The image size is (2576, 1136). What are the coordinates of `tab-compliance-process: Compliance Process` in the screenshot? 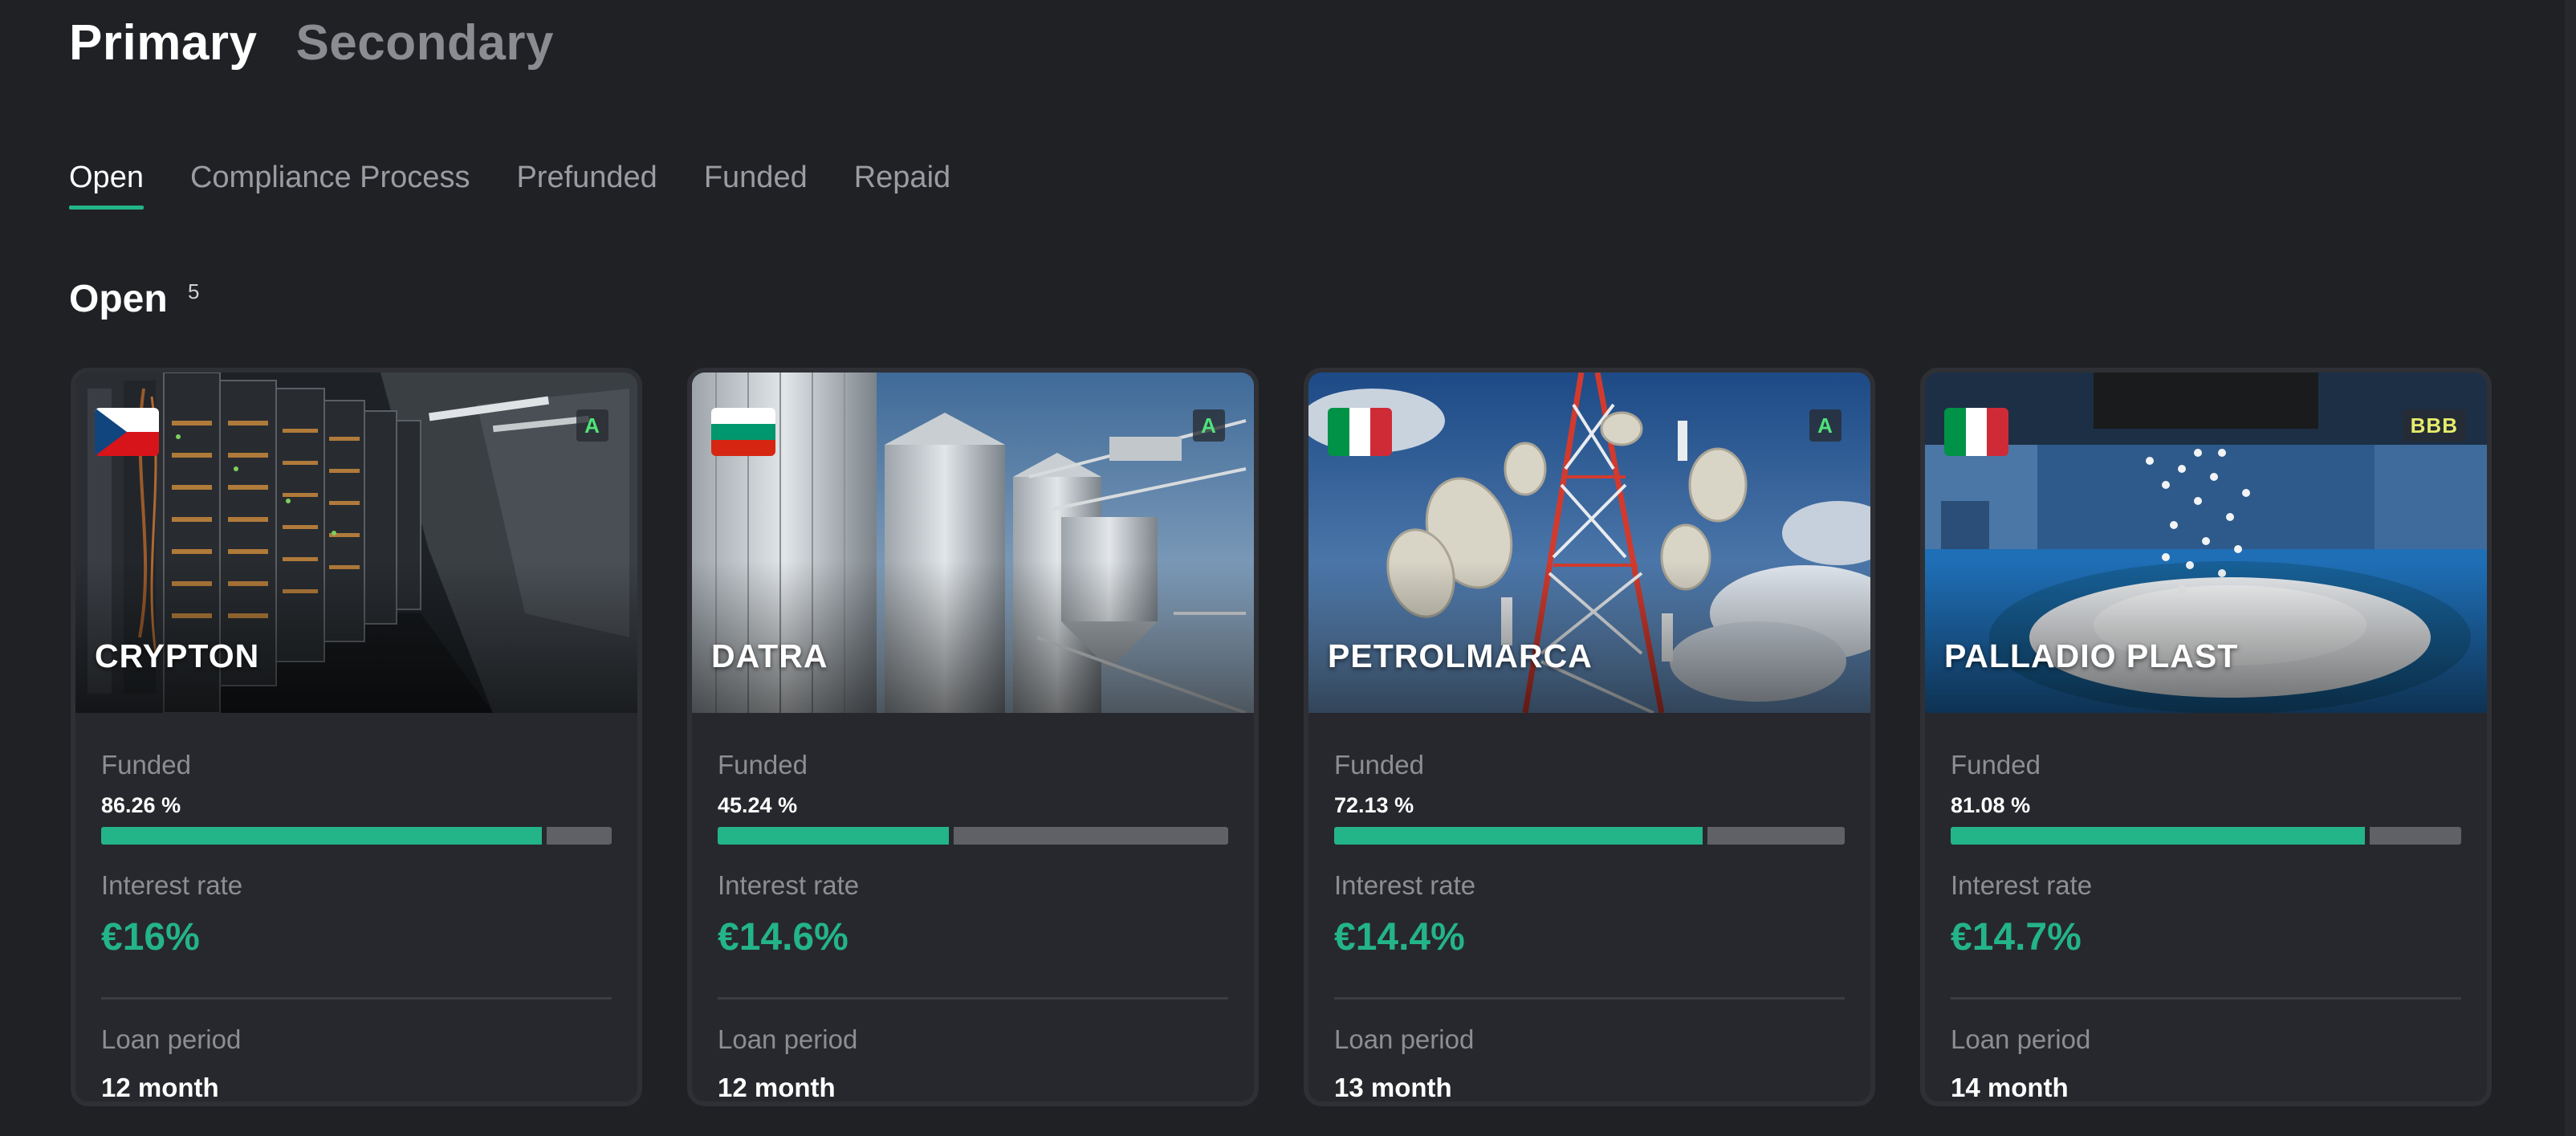 It's located at (330, 185).